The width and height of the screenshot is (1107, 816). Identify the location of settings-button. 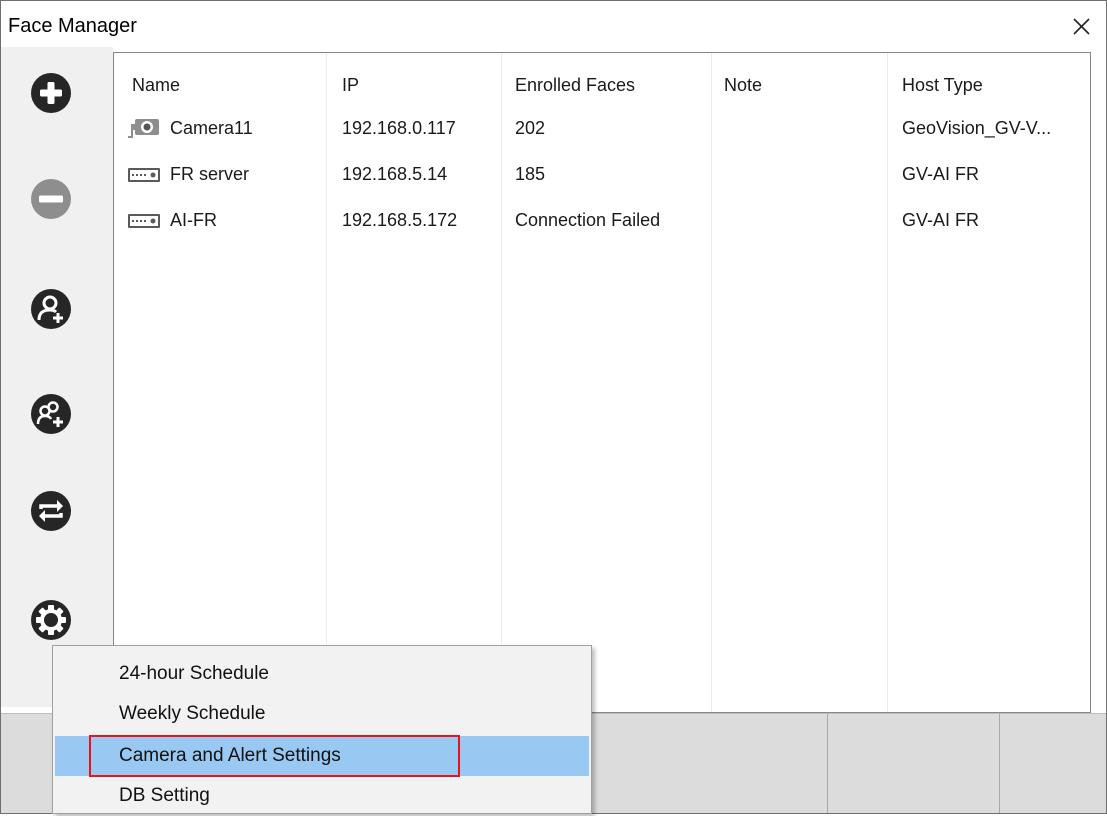
(51, 620).